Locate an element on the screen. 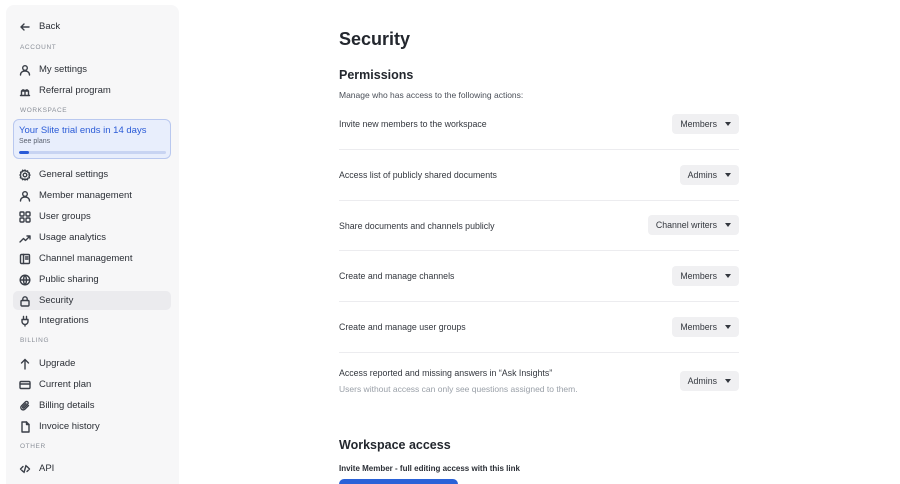 The image size is (900, 484). sidebar-item-label: Upgrade is located at coordinates (57, 363).